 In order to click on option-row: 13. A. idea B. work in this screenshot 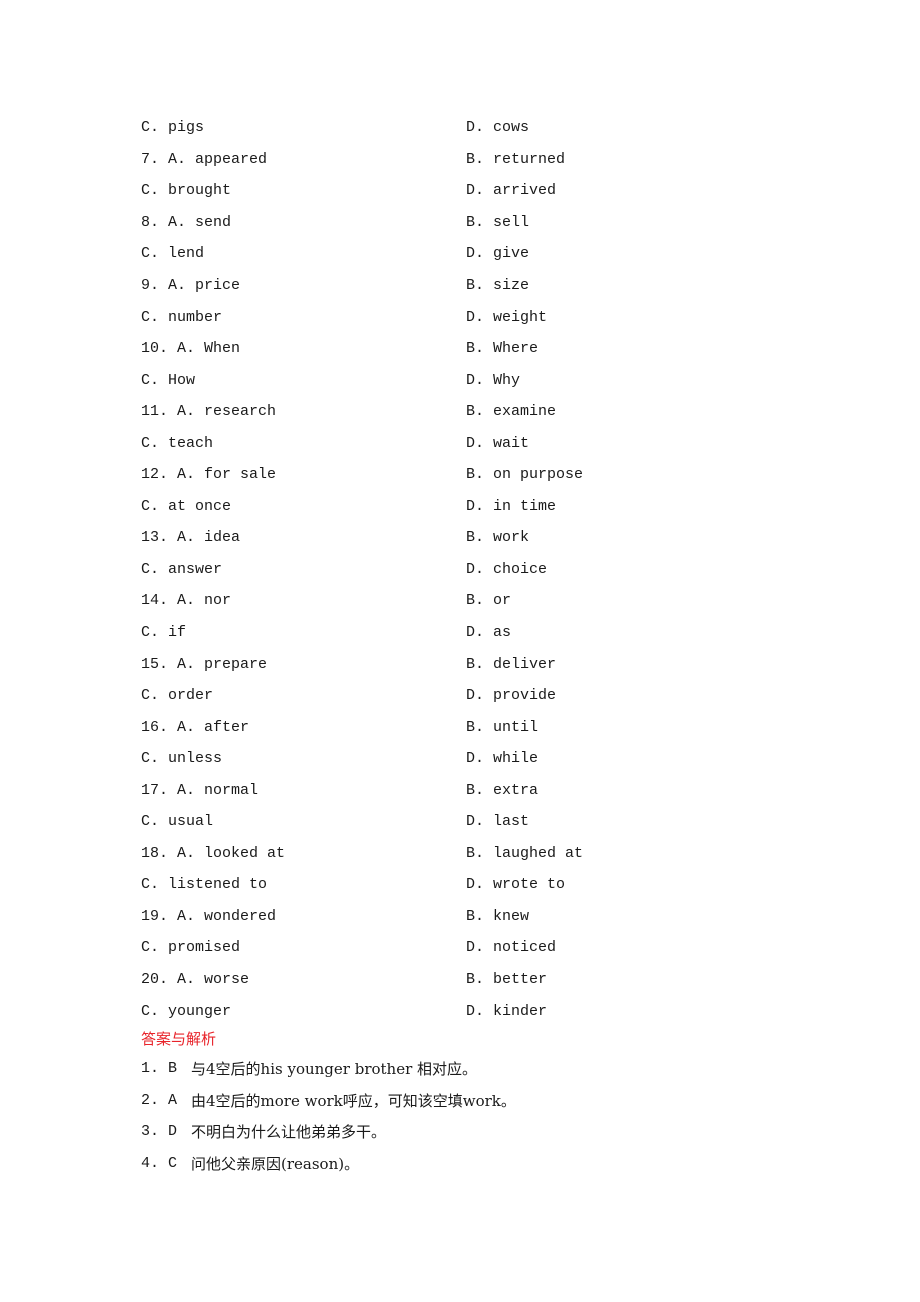, I will do `click(421, 538)`.